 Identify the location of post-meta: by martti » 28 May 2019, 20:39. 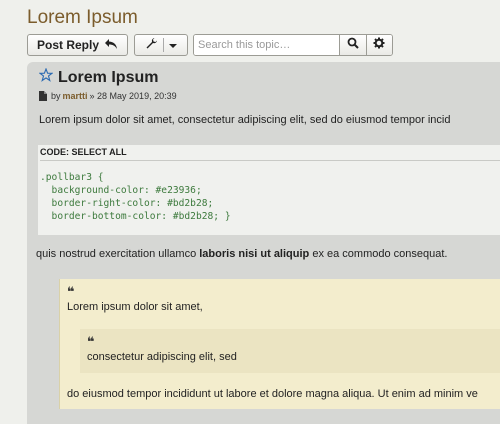
(108, 96).